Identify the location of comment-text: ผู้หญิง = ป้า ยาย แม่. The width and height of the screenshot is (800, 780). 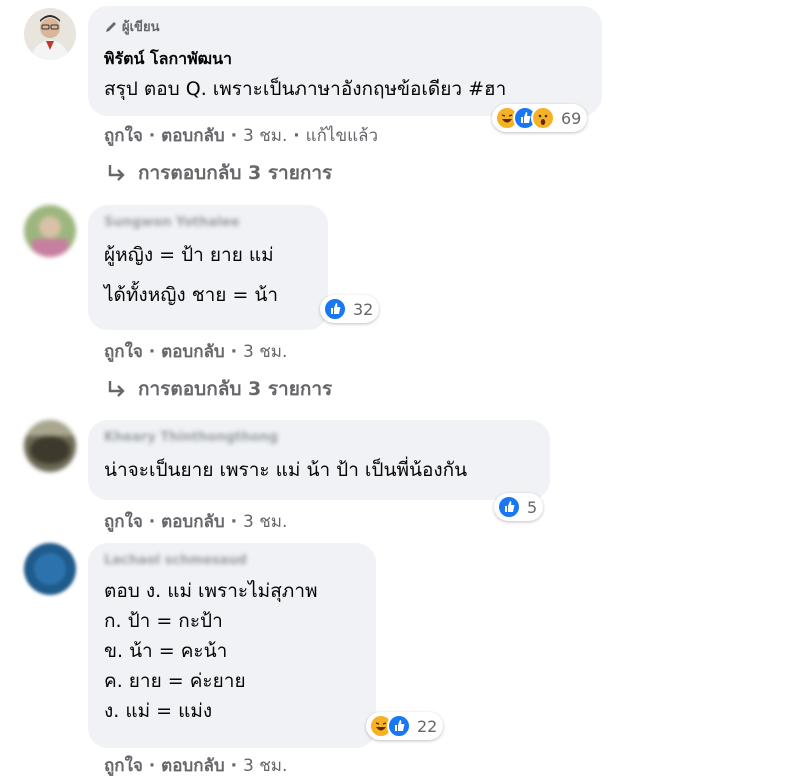
(189, 255).